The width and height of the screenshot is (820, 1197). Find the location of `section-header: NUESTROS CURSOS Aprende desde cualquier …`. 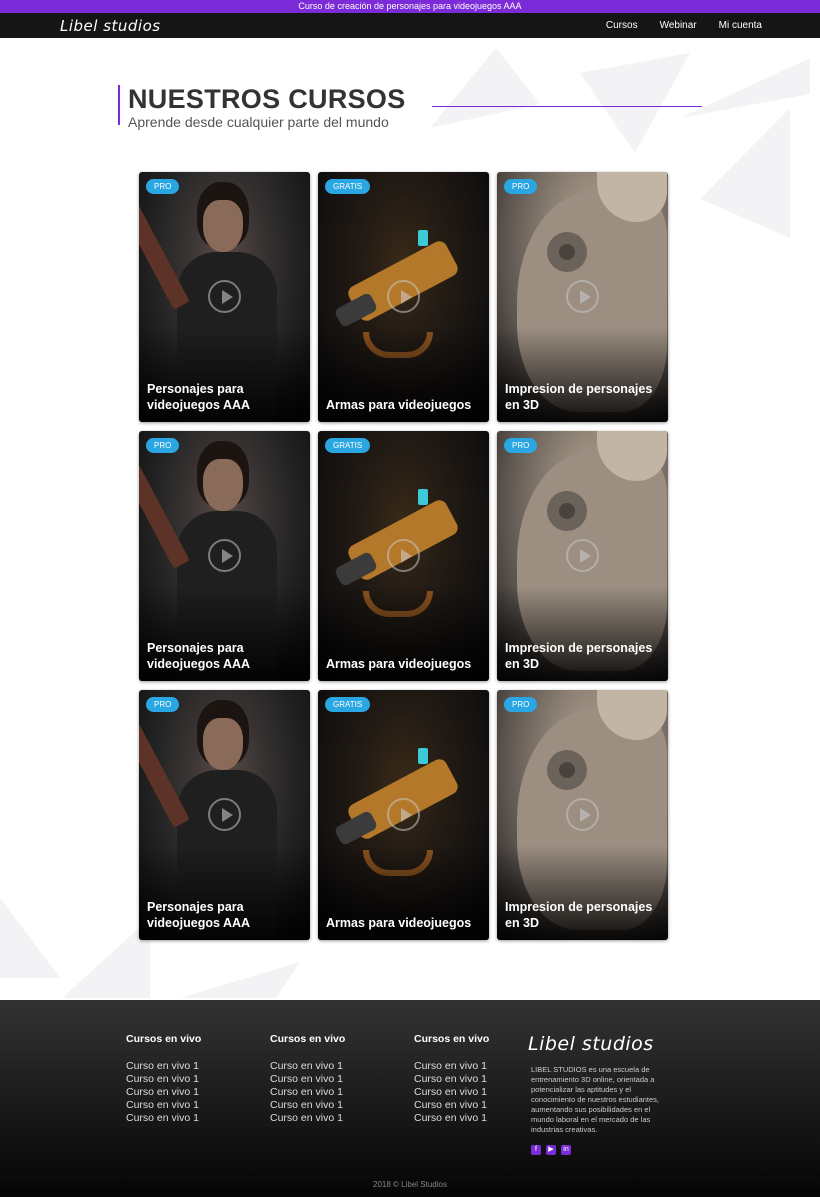

section-header: NUESTROS CURSOS Aprende desde cualquier … is located at coordinates (262, 107).